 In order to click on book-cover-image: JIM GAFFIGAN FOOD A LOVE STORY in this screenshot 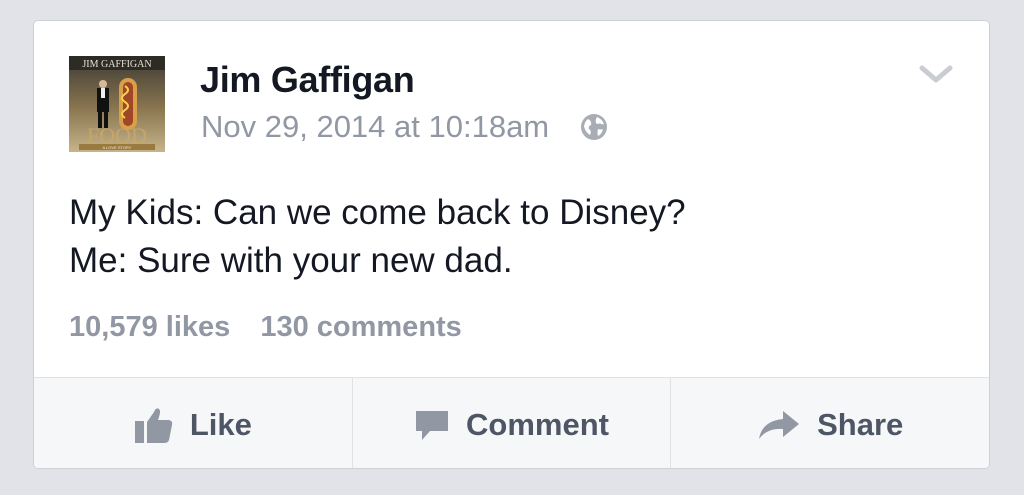, I will do `click(117, 104)`.